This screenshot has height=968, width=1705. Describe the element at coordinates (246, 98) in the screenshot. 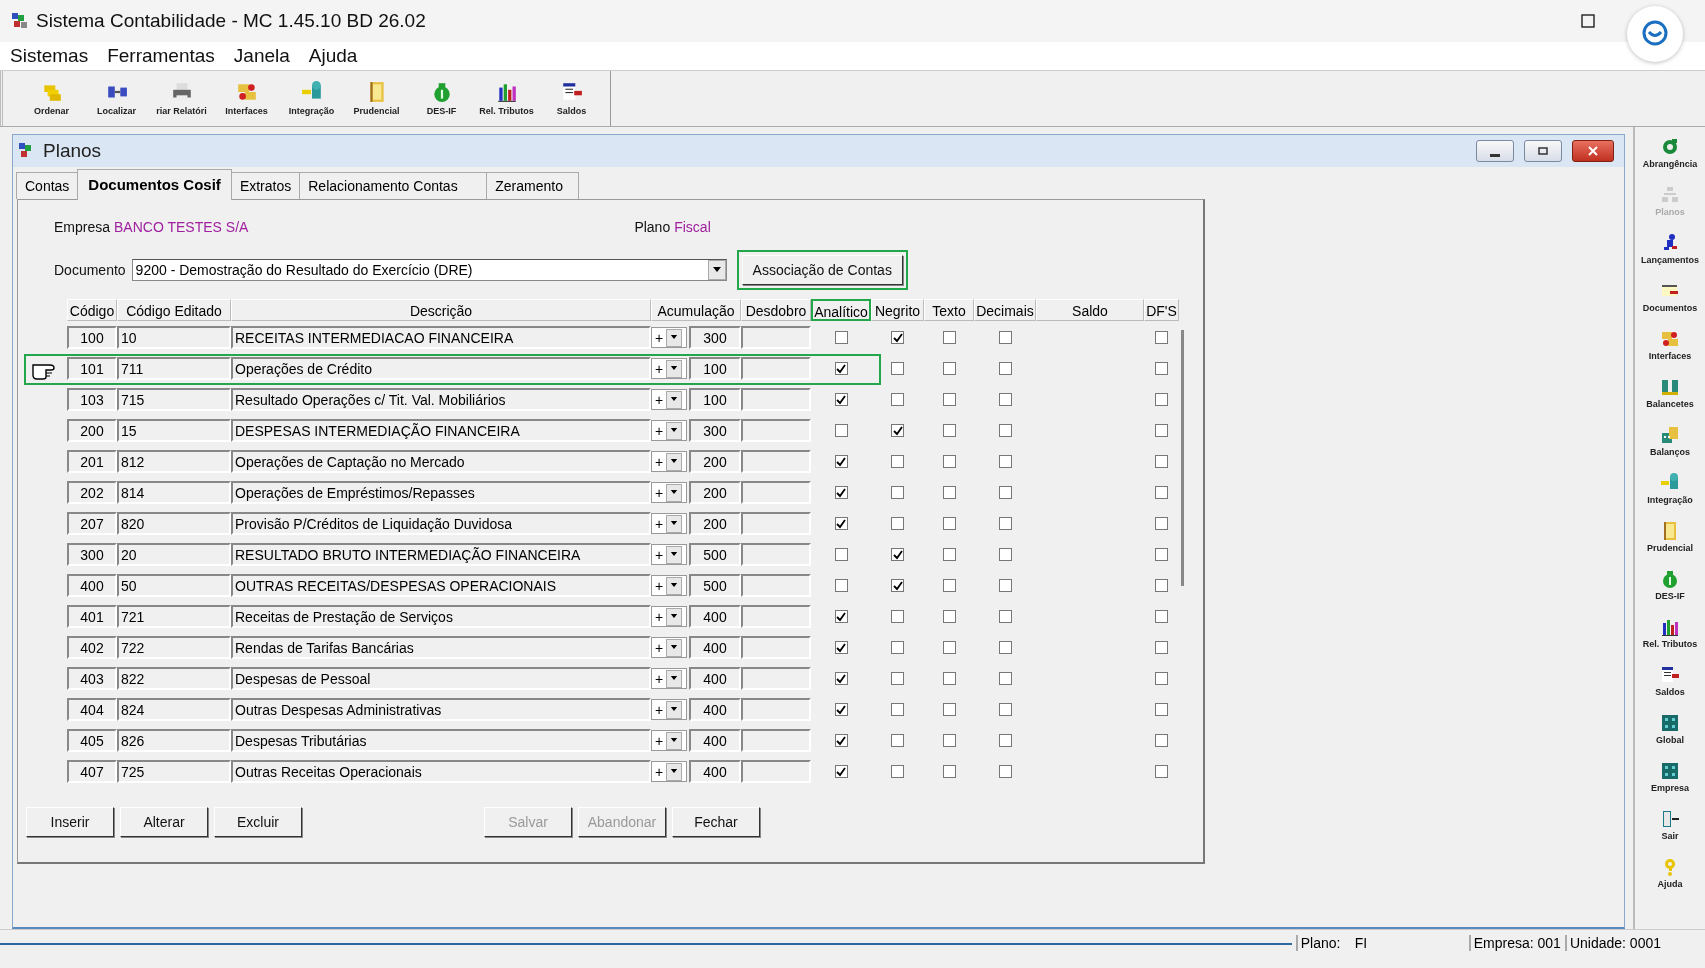

I see `toolbar-button: Interfaces` at that location.